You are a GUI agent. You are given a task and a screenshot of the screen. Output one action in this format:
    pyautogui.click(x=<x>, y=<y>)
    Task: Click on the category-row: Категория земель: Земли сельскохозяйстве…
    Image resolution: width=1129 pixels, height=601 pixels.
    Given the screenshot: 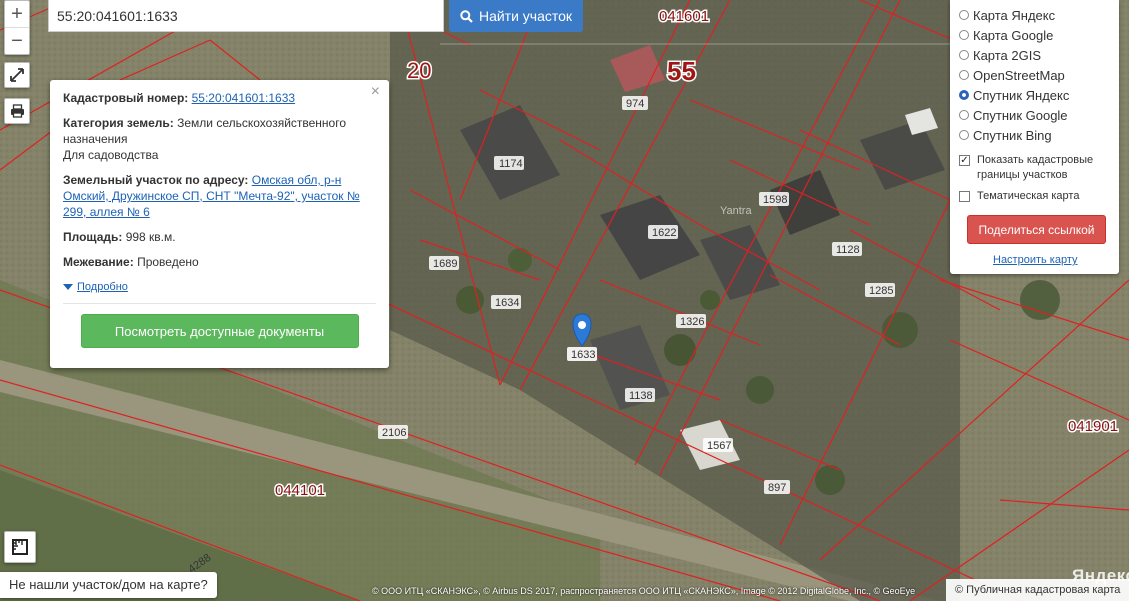 What is the action you would take?
    pyautogui.click(x=219, y=139)
    